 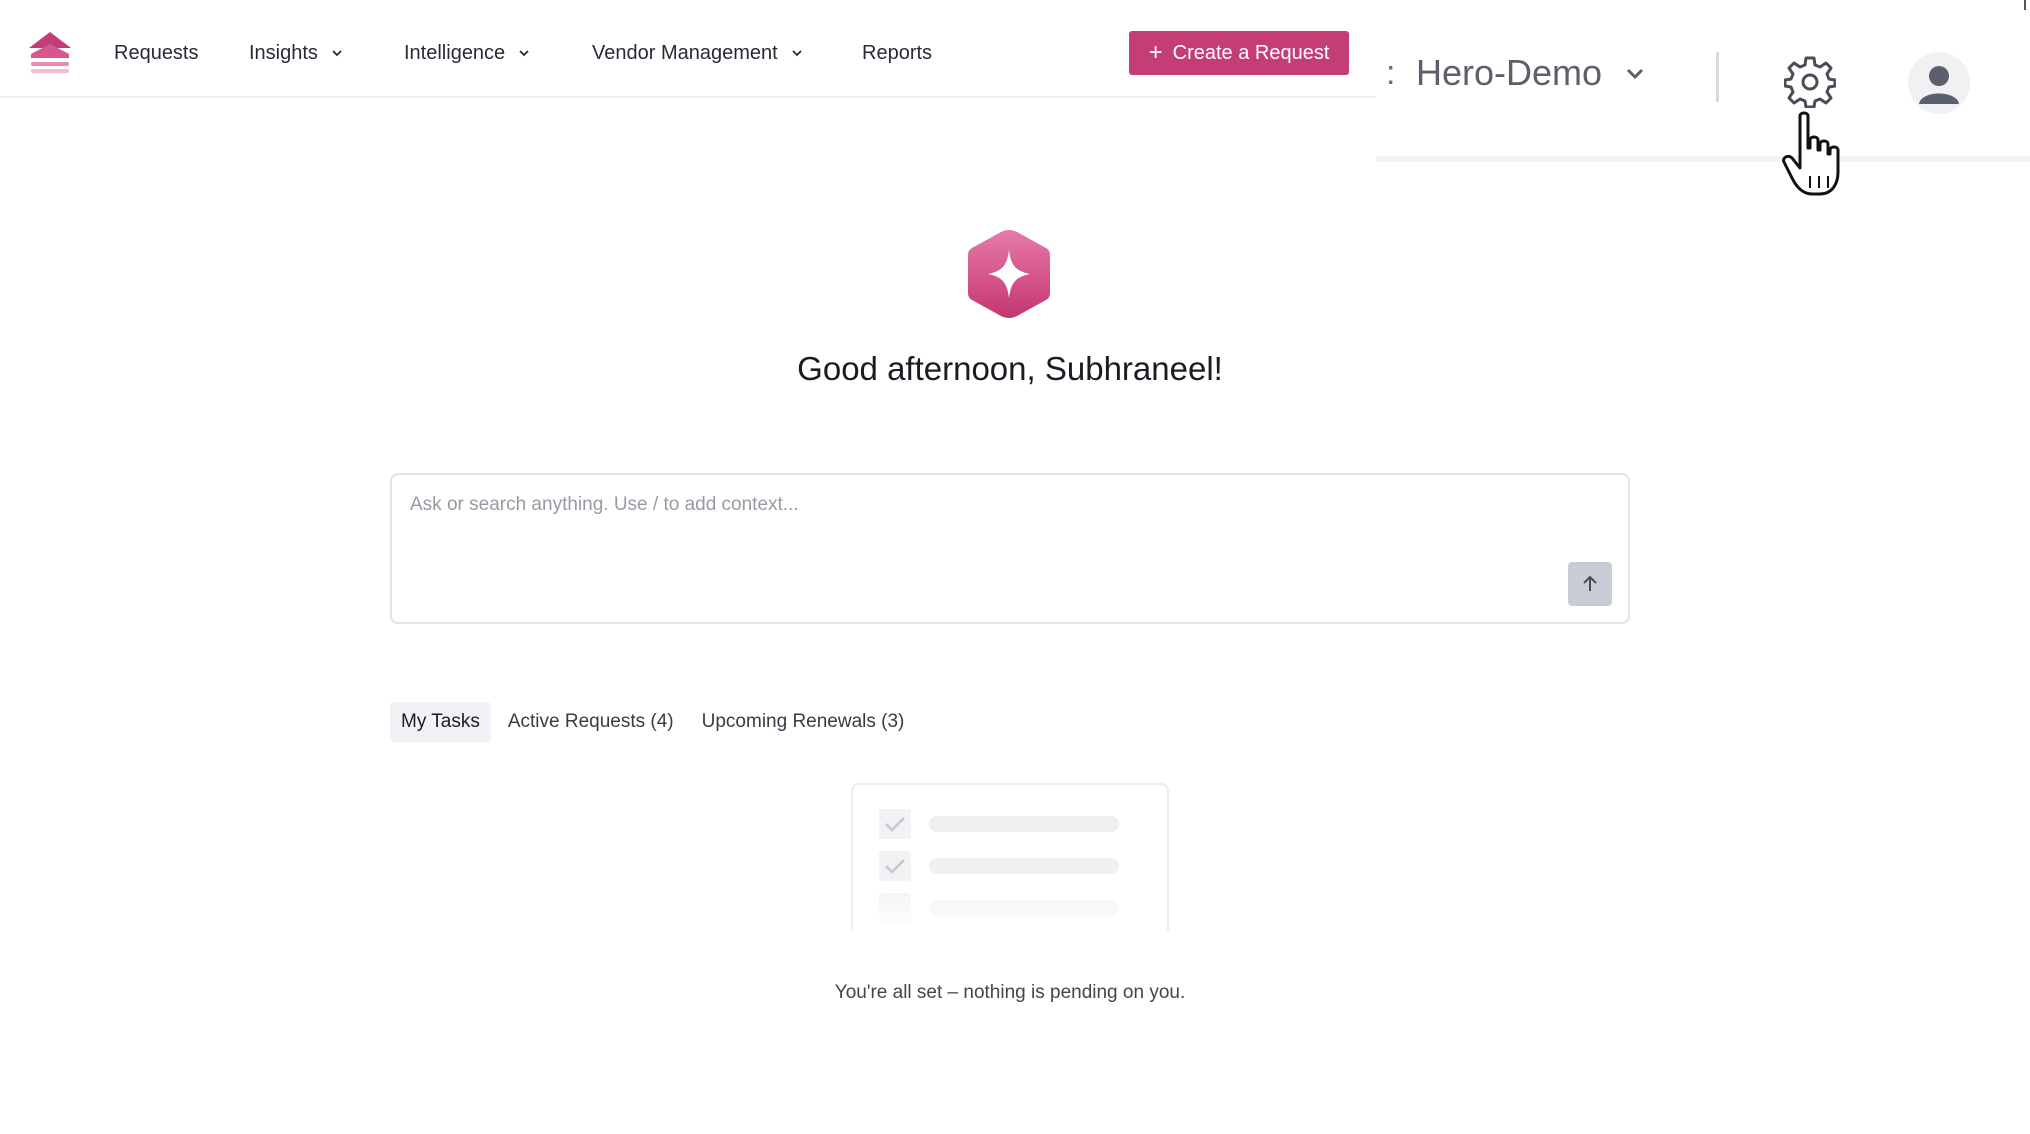 I want to click on send-button, so click(x=1590, y=584).